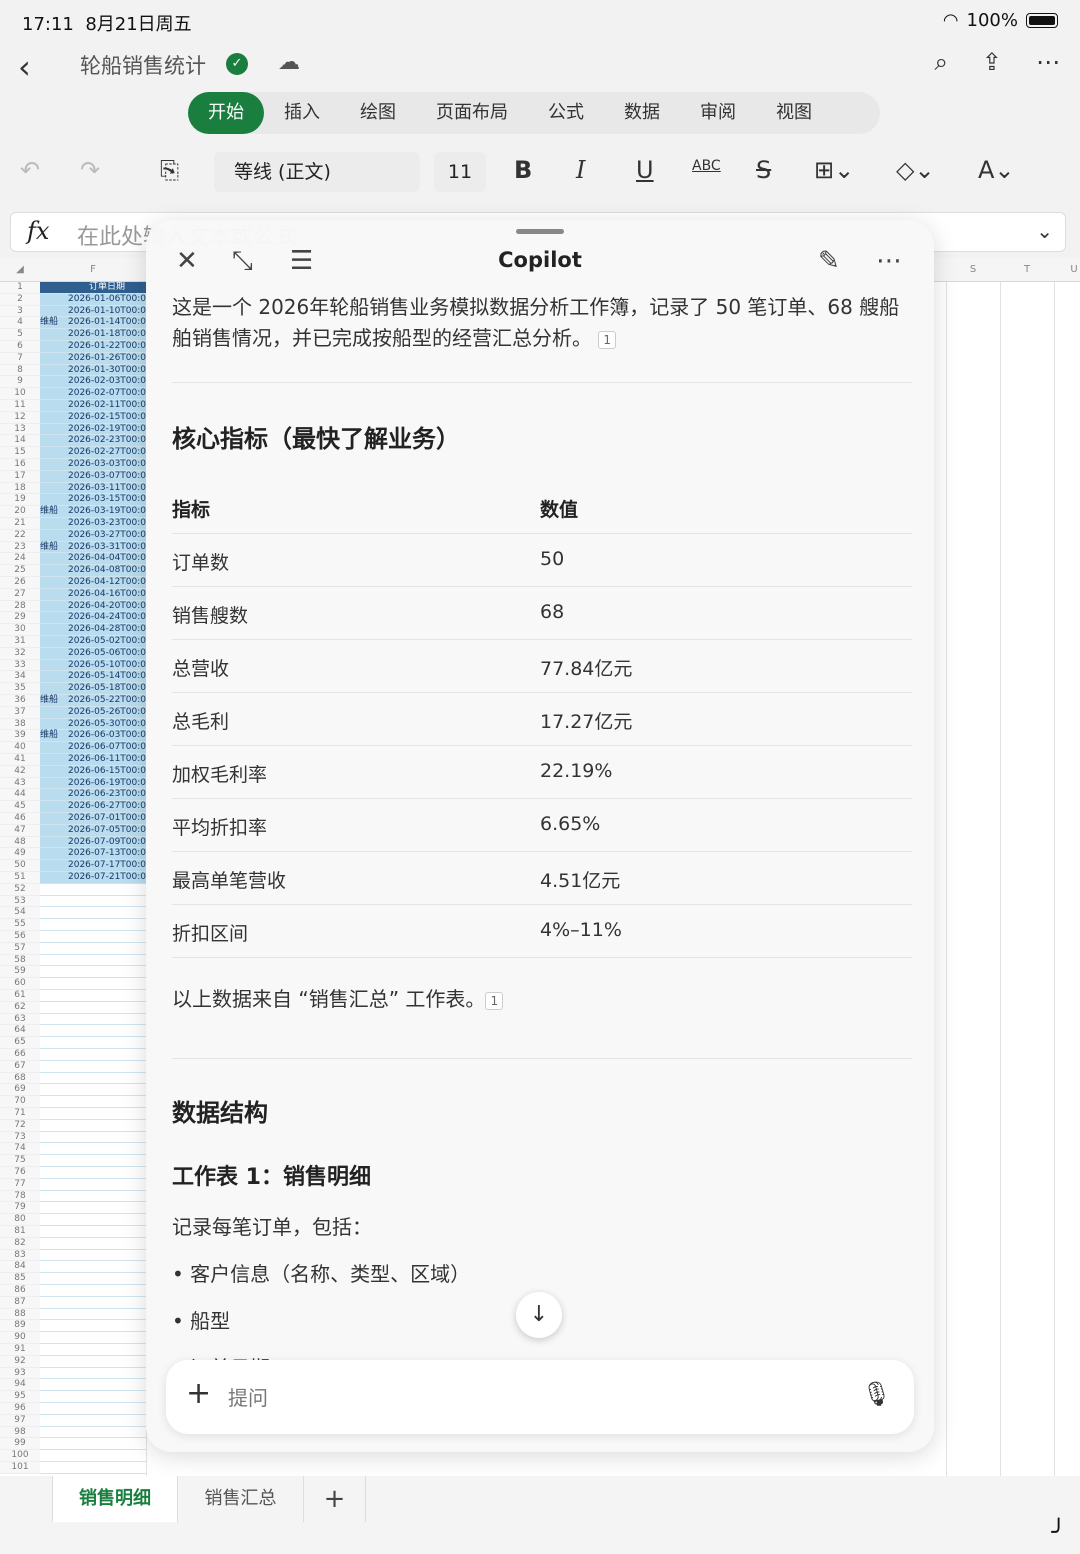 The width and height of the screenshot is (1080, 1554). Describe the element at coordinates (93, 323) in the screenshot. I see `table-row: 维船 2026-01-14T00:0` at that location.